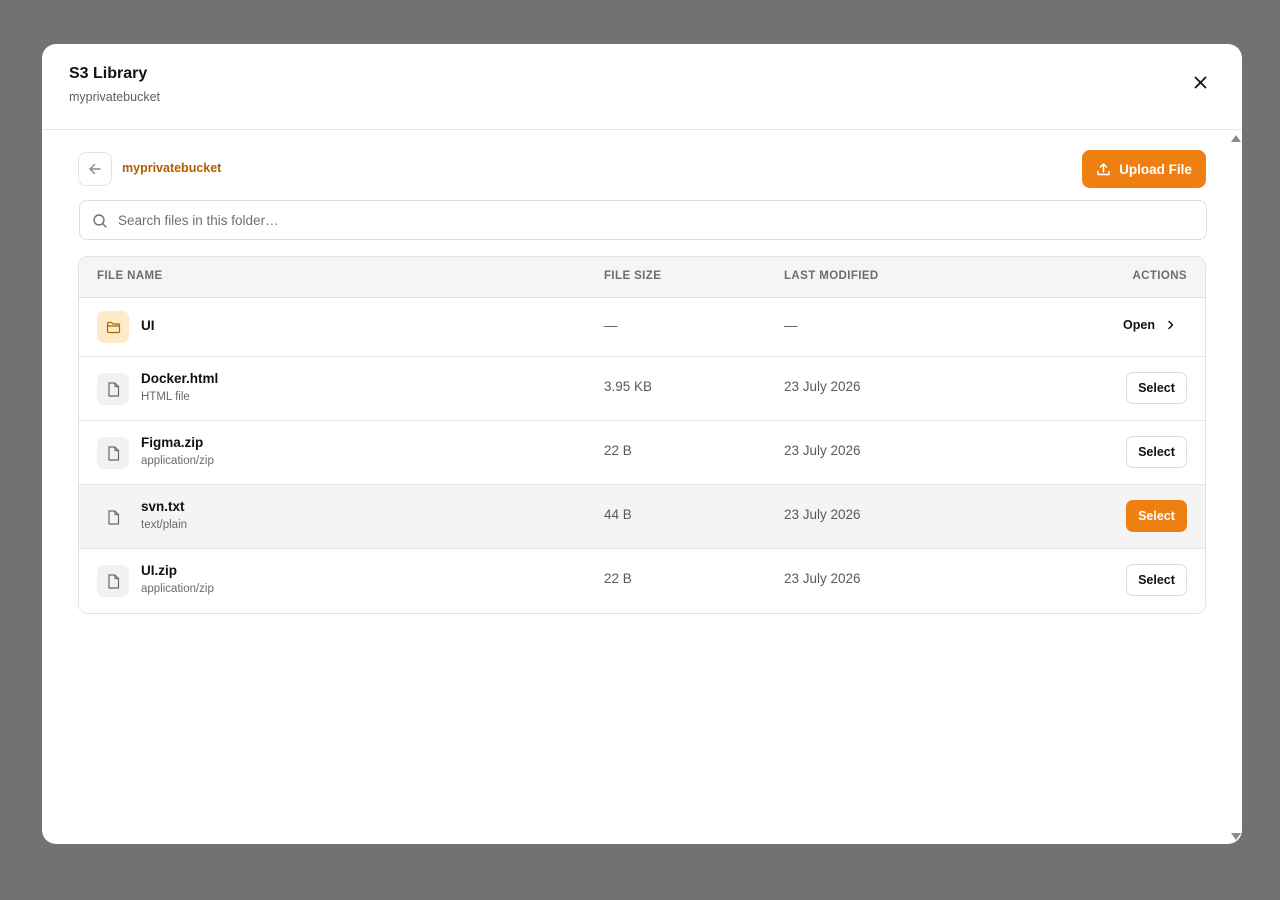  I want to click on close-button, so click(1200, 82).